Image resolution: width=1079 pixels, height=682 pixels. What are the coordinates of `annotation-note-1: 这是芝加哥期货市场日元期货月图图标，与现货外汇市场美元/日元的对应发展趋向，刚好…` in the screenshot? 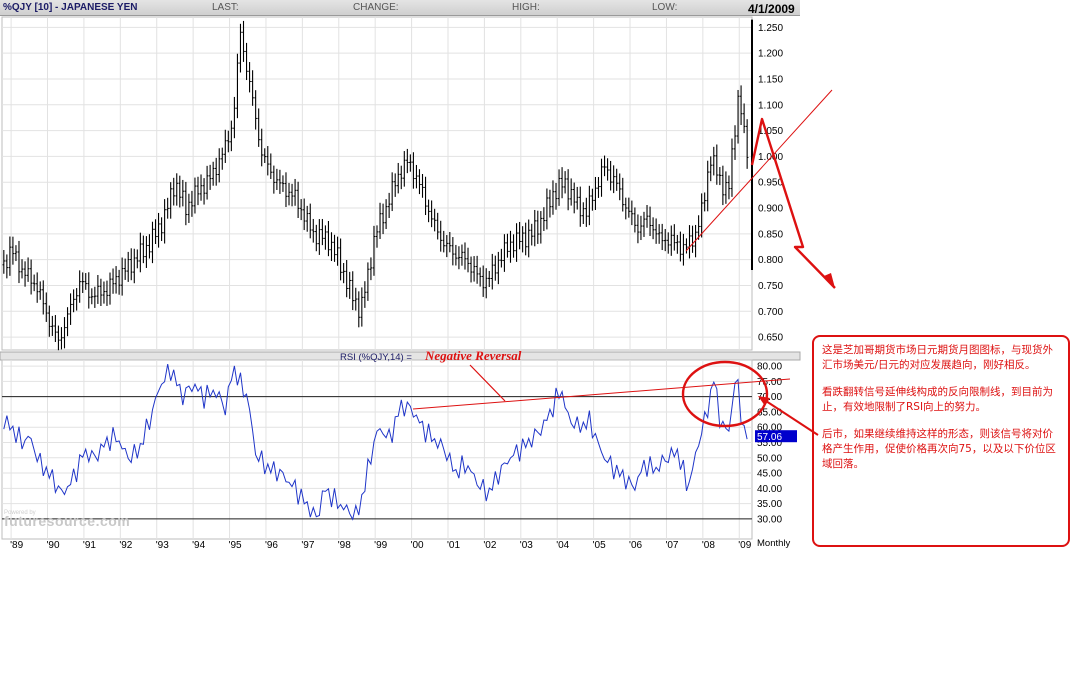 It's located at (937, 357).